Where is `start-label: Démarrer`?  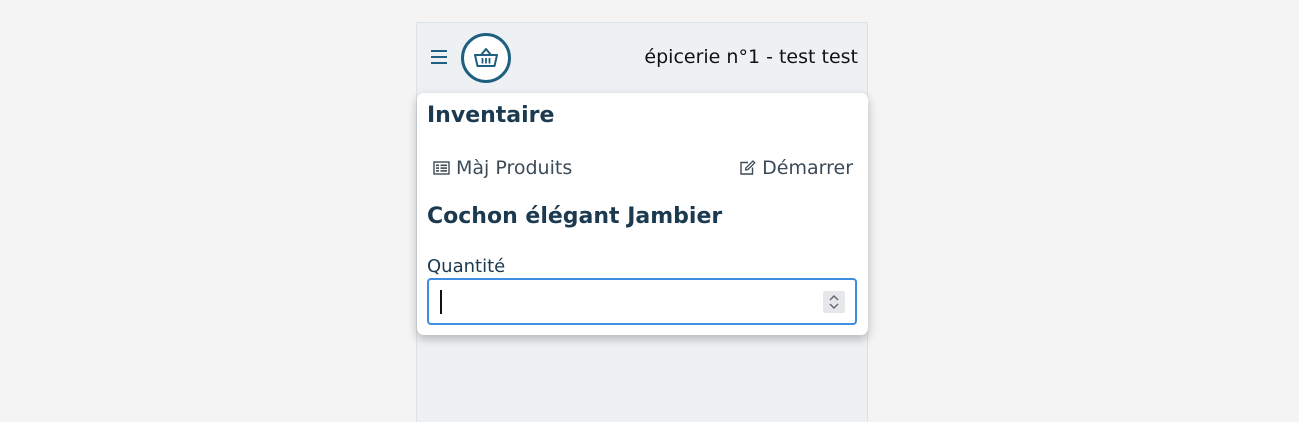 start-label: Démarrer is located at coordinates (807, 168).